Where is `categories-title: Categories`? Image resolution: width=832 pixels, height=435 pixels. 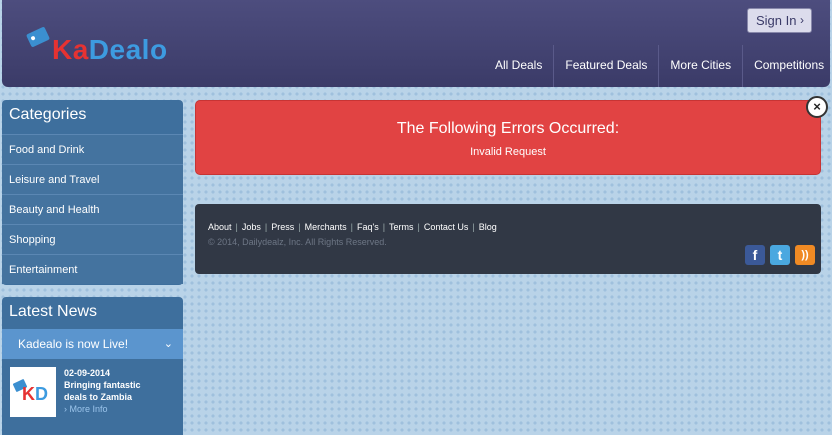
categories-title: Categories is located at coordinates (48, 114).